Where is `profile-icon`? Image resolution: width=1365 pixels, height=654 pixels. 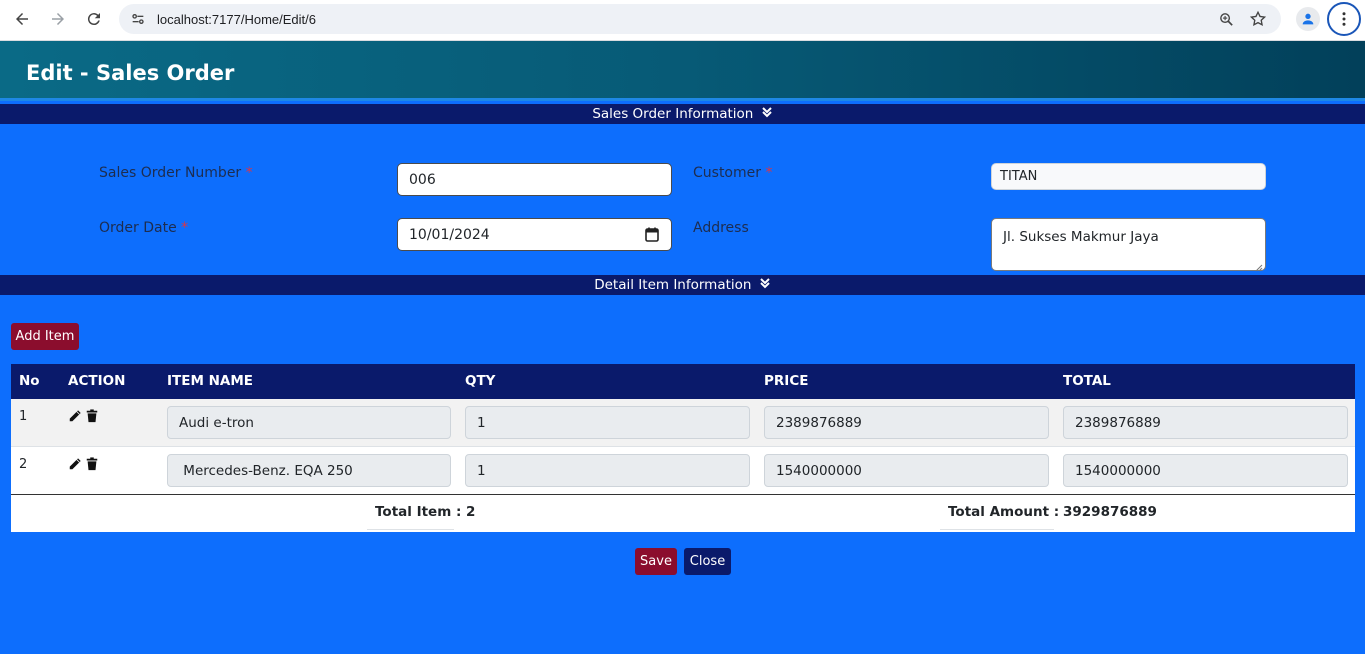 profile-icon is located at coordinates (1308, 19).